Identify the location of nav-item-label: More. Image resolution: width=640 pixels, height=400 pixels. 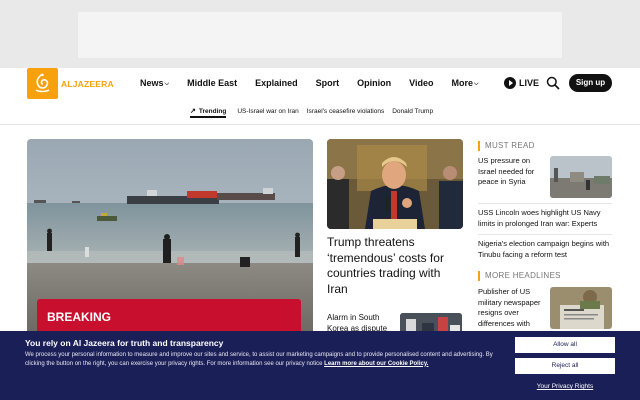
(462, 83).